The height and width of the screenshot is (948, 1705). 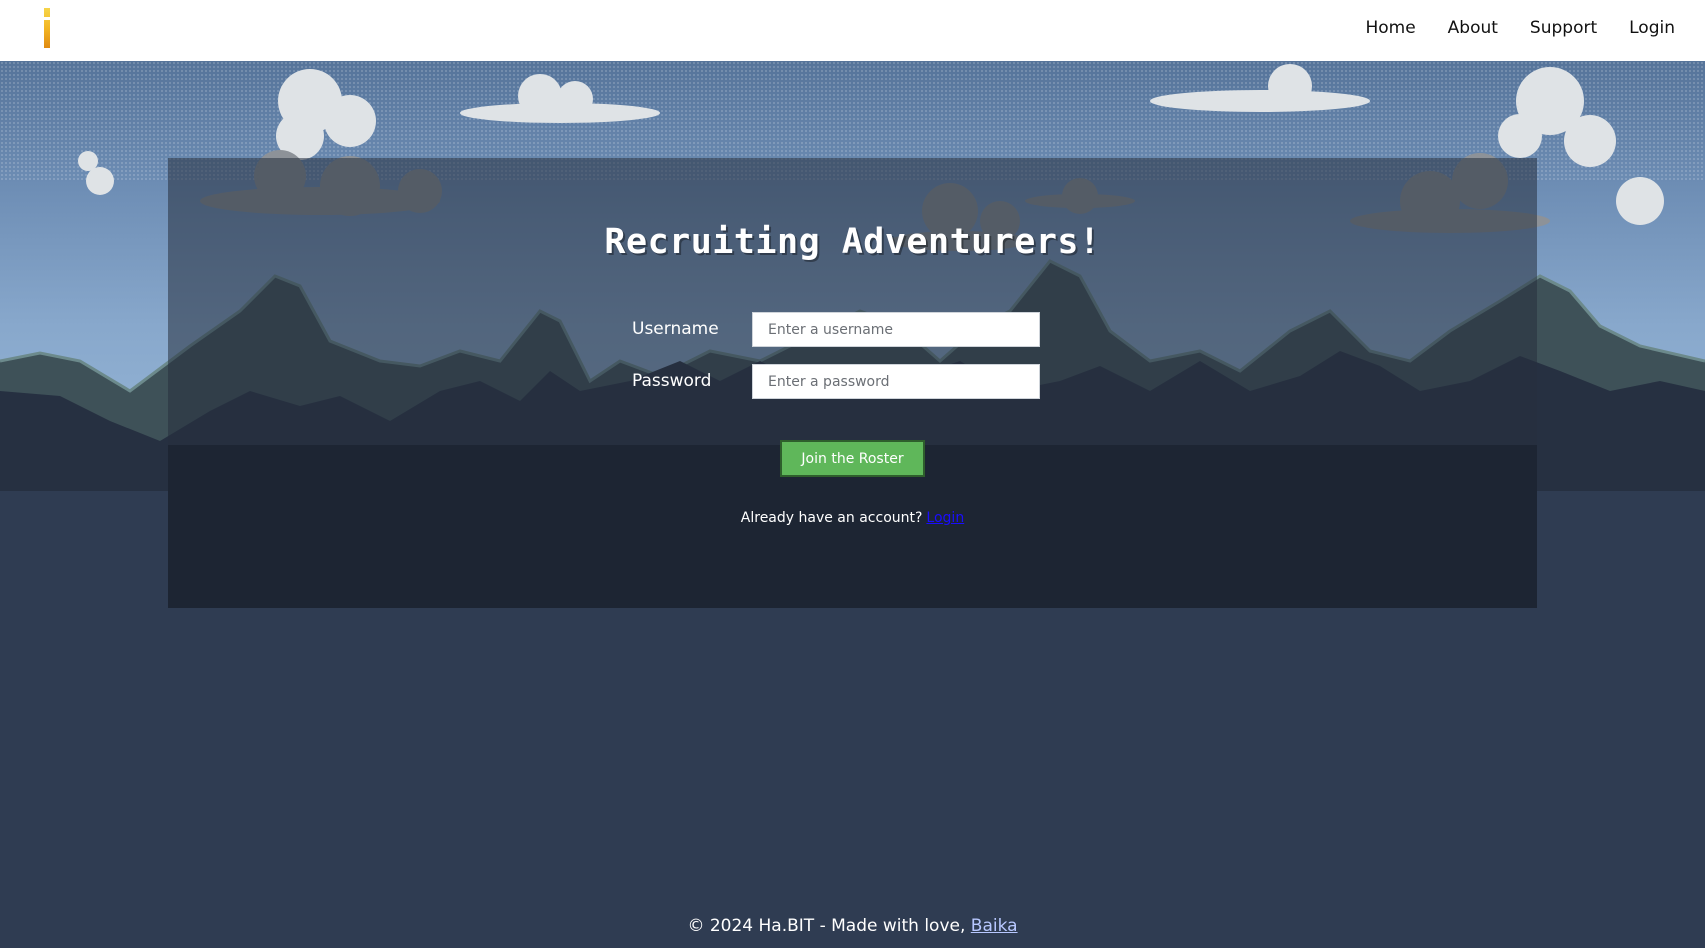 I want to click on footer: © 2024 Ha.BIT - Made with love, Baika, so click(x=852, y=926).